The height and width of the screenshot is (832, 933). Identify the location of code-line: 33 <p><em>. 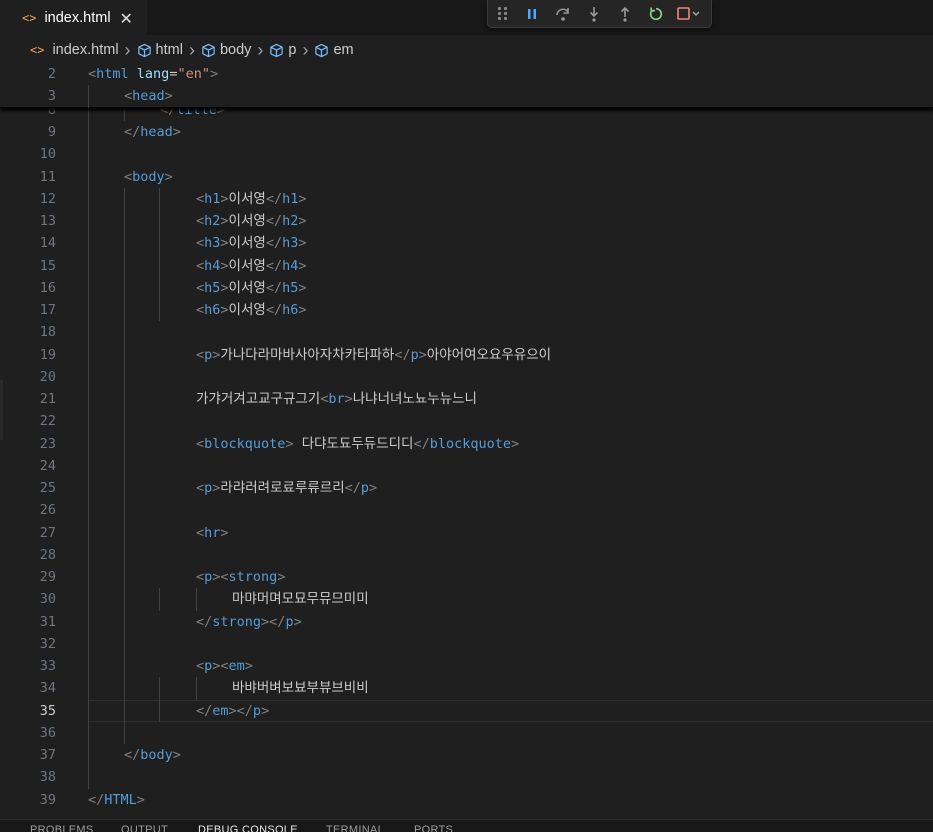
(466, 666).